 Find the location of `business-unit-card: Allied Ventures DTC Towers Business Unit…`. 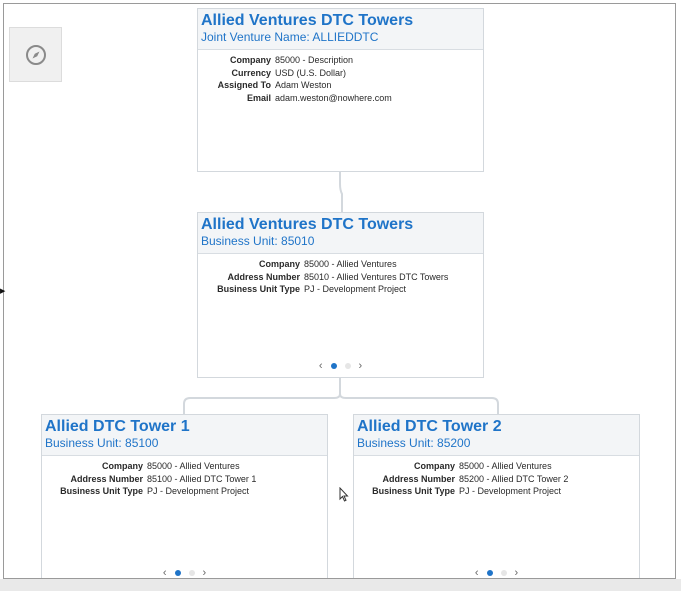

business-unit-card: Allied Ventures DTC Towers Business Unit… is located at coordinates (340, 295).